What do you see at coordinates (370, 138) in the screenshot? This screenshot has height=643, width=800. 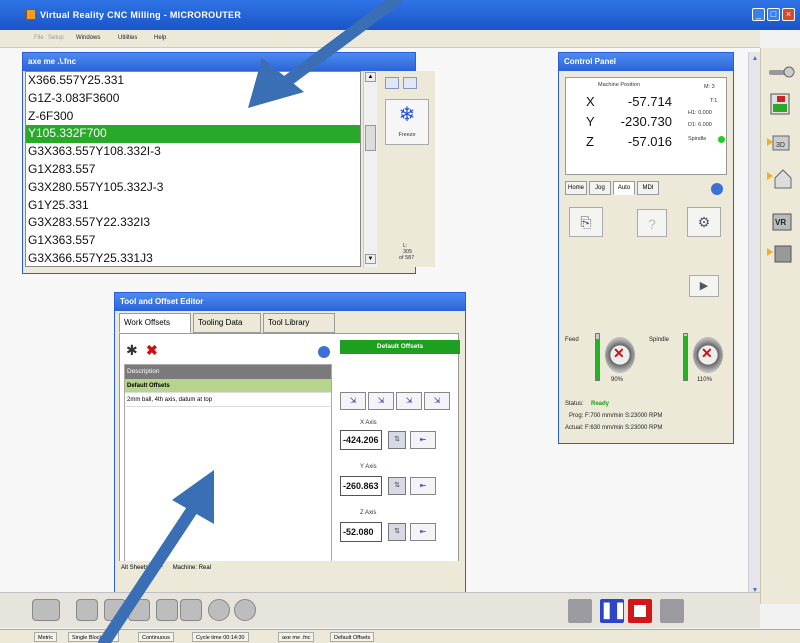 I see `scroll-thumb` at bounding box center [370, 138].